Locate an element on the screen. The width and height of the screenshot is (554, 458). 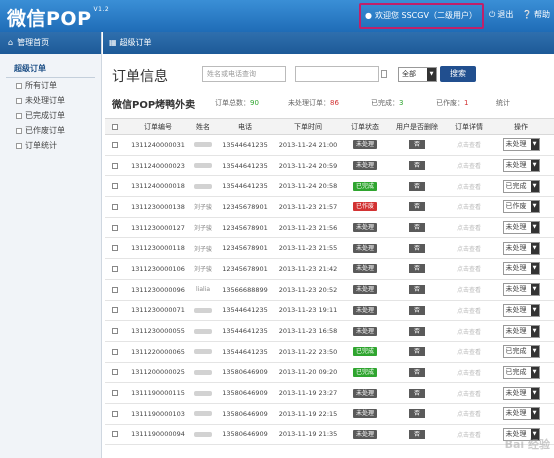
customer-name-text: 刘子骏 is located at coordinates (202, 229).